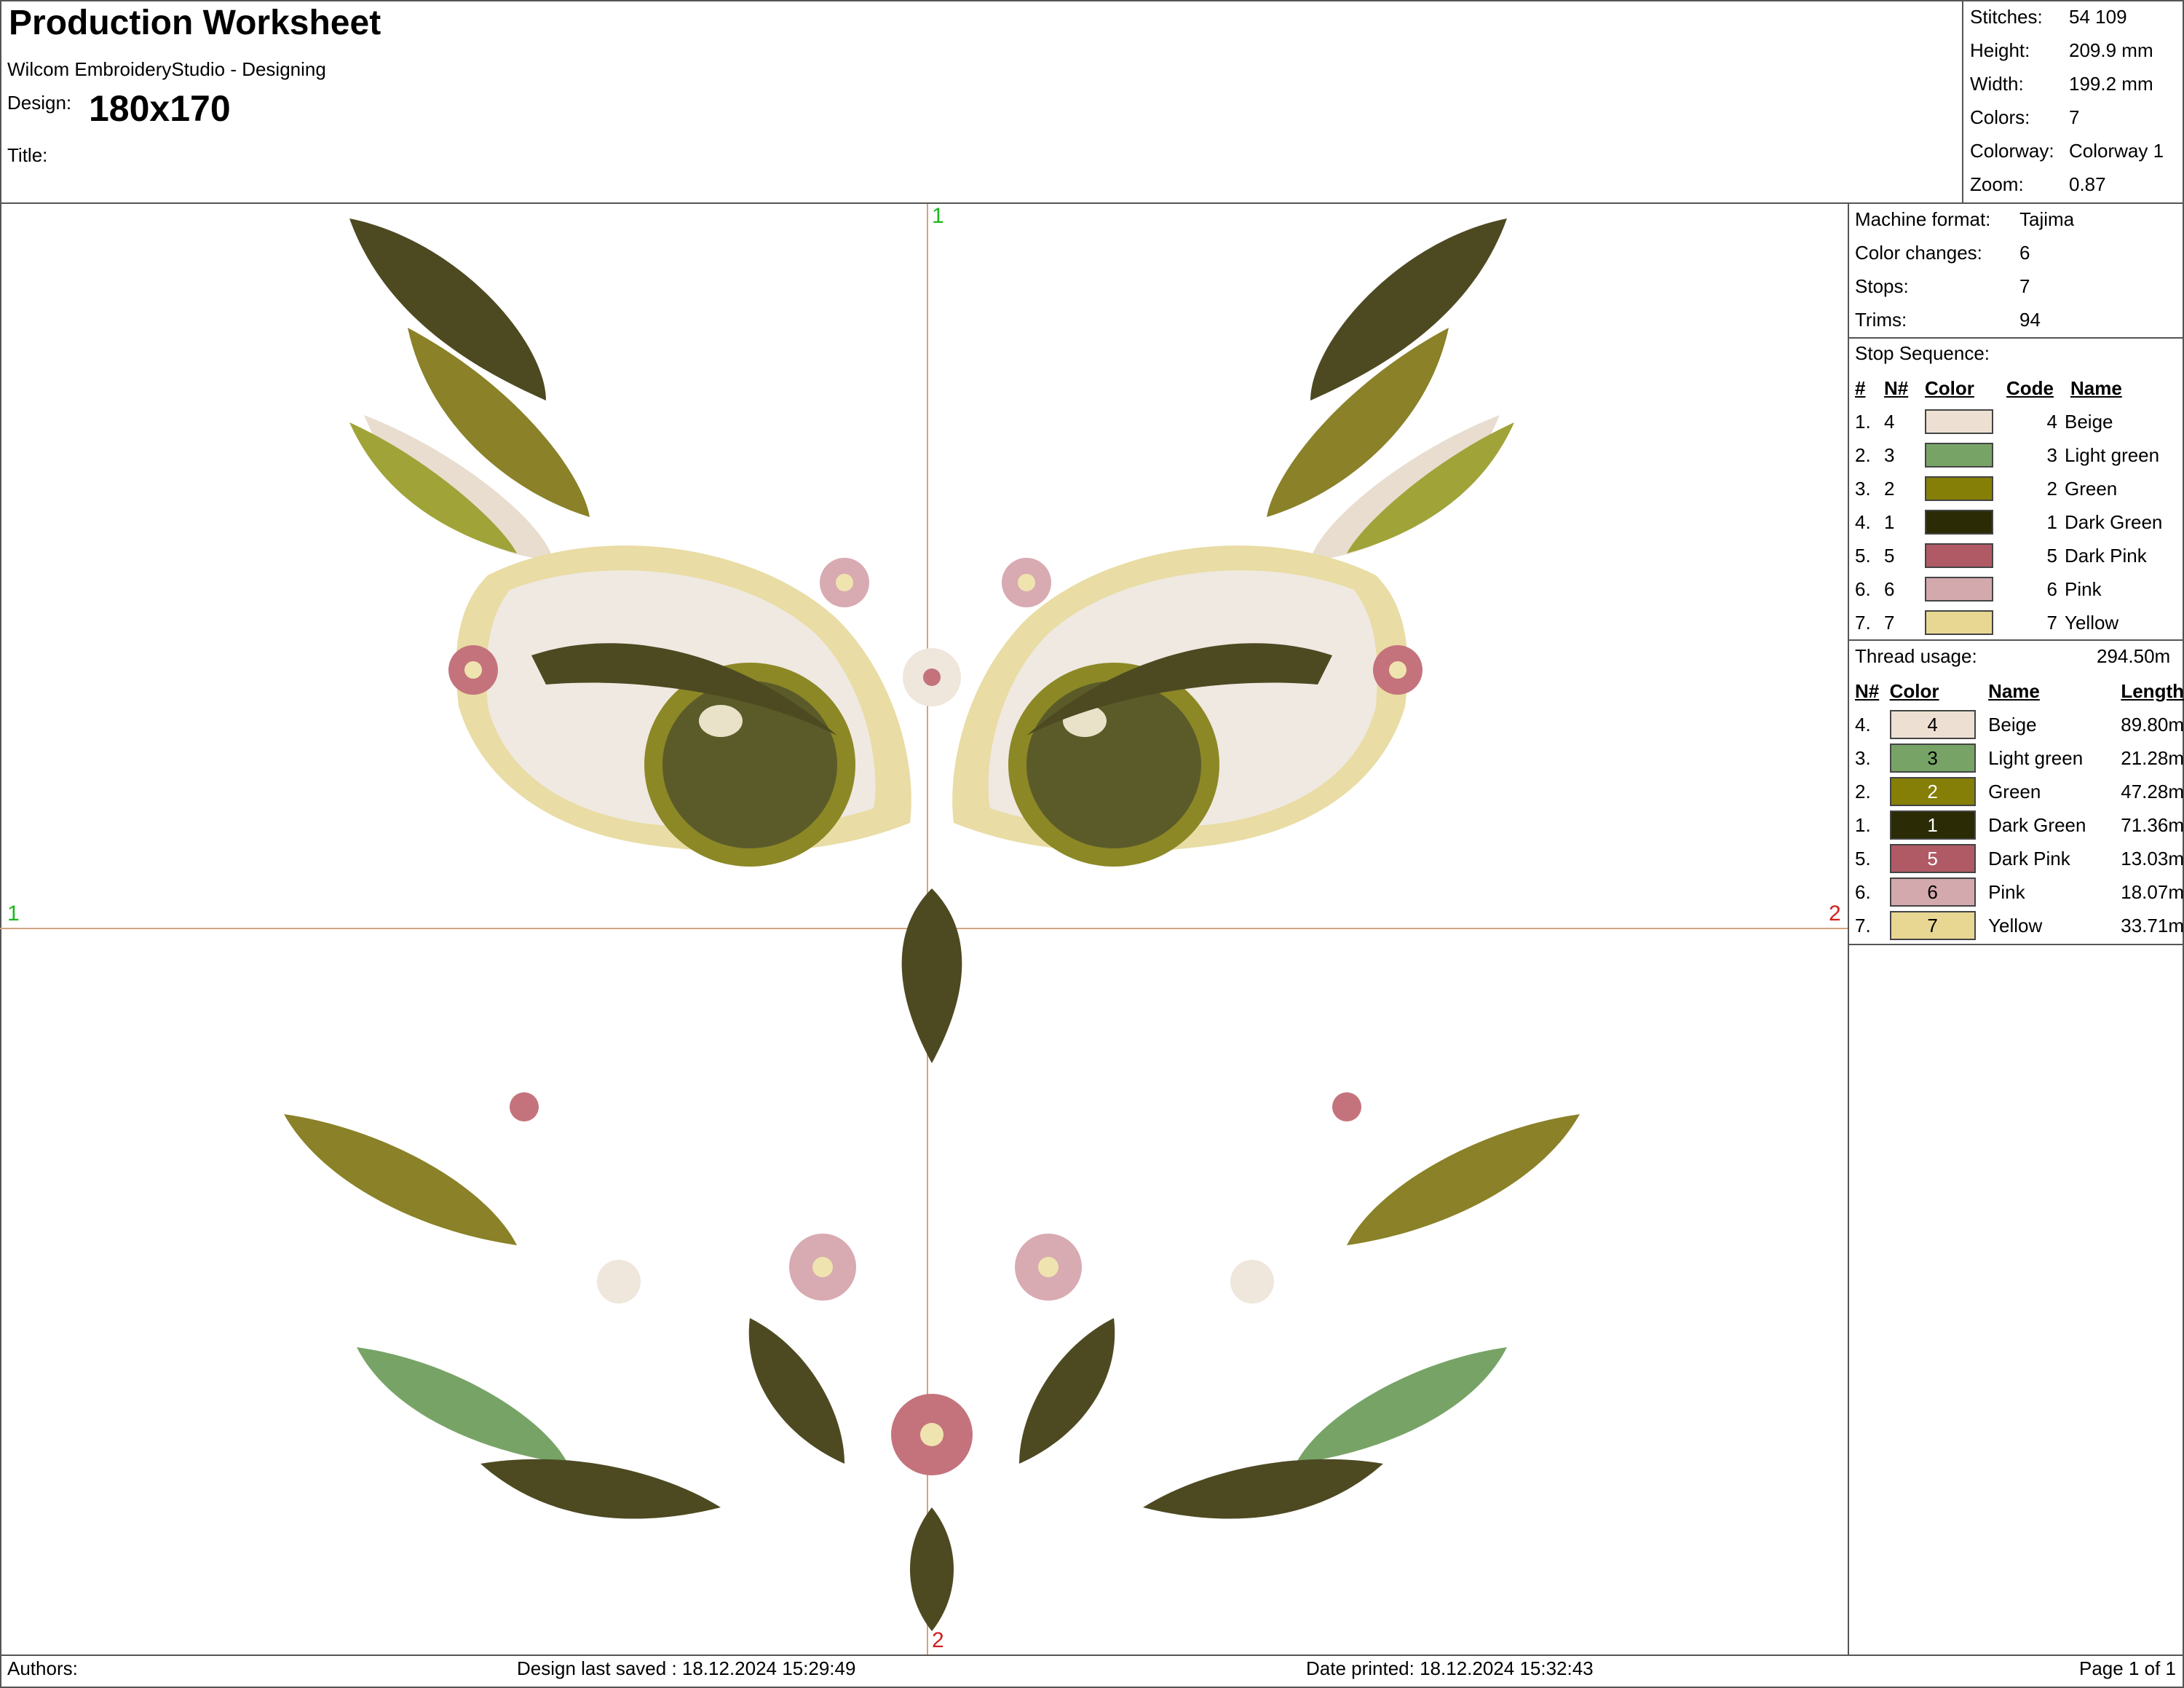  What do you see at coordinates (1863, 588) in the screenshot?
I see `stop-index: 6.` at bounding box center [1863, 588].